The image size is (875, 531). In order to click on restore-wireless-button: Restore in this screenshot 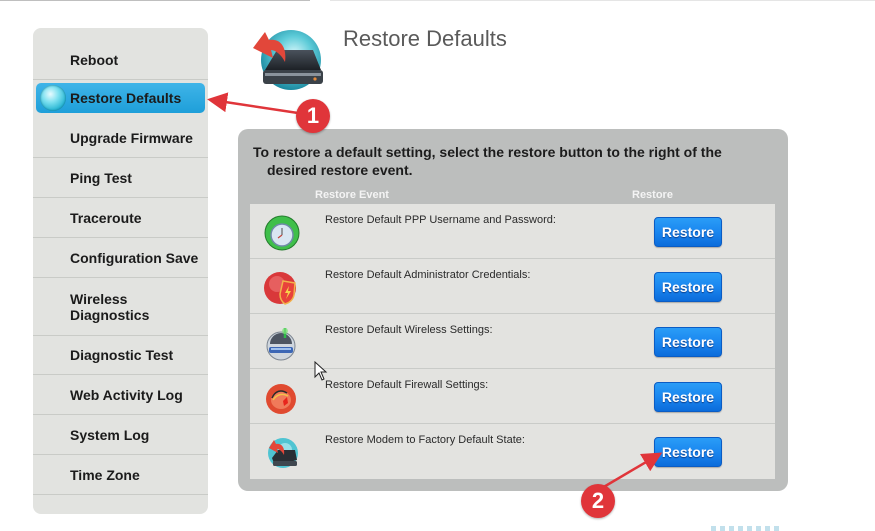, I will do `click(688, 342)`.